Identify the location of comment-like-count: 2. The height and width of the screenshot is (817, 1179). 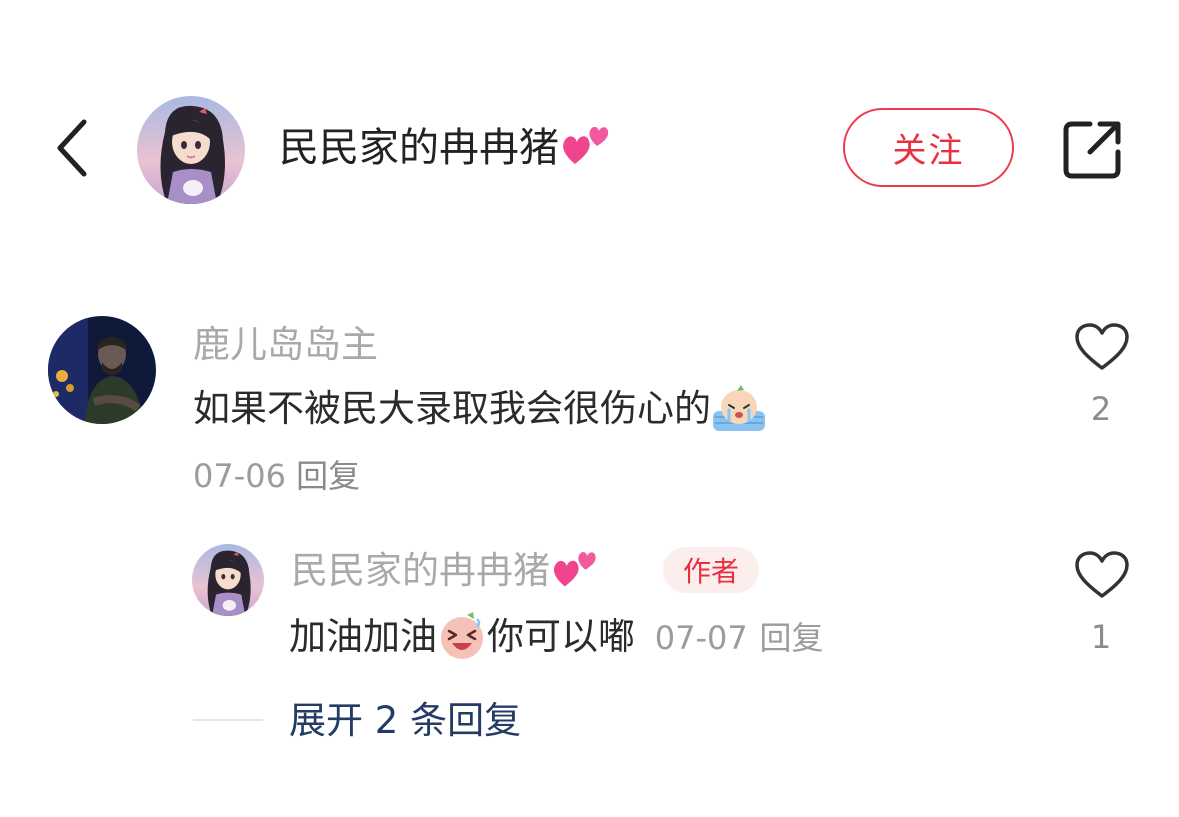
(1101, 409).